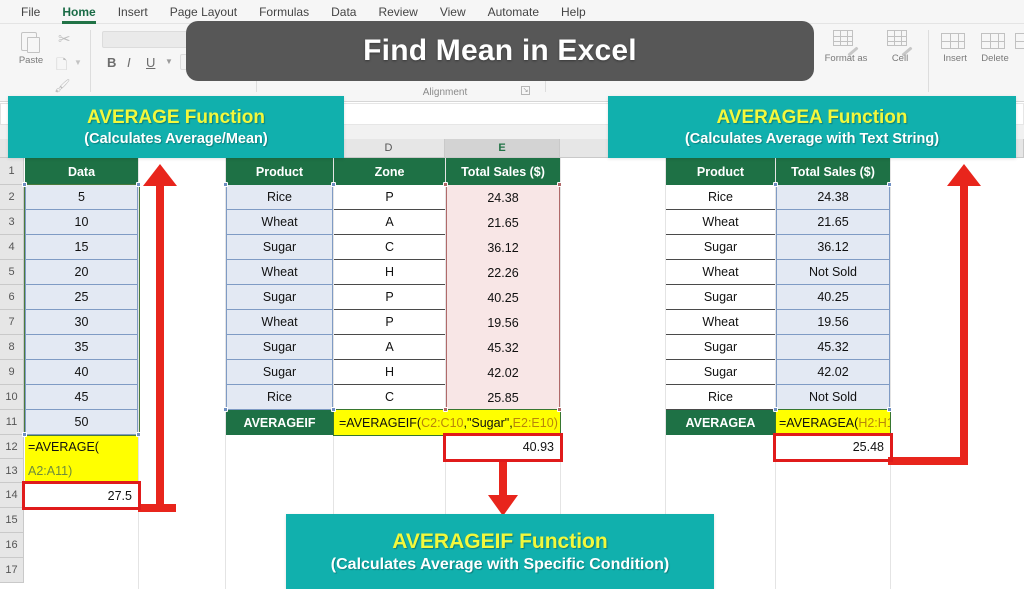  Describe the element at coordinates (445, 184) in the screenshot. I see `selection-handle-e-tl` at that location.